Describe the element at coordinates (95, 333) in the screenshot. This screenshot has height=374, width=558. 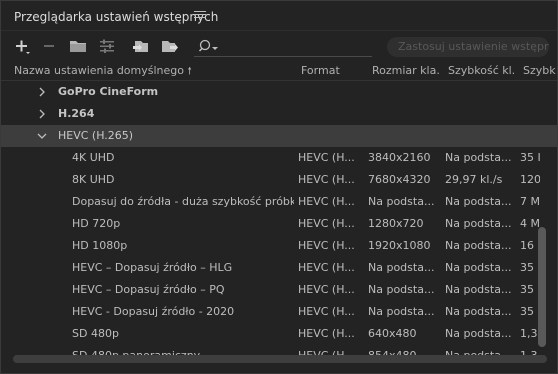
I see `preset-name: SD 480p` at that location.